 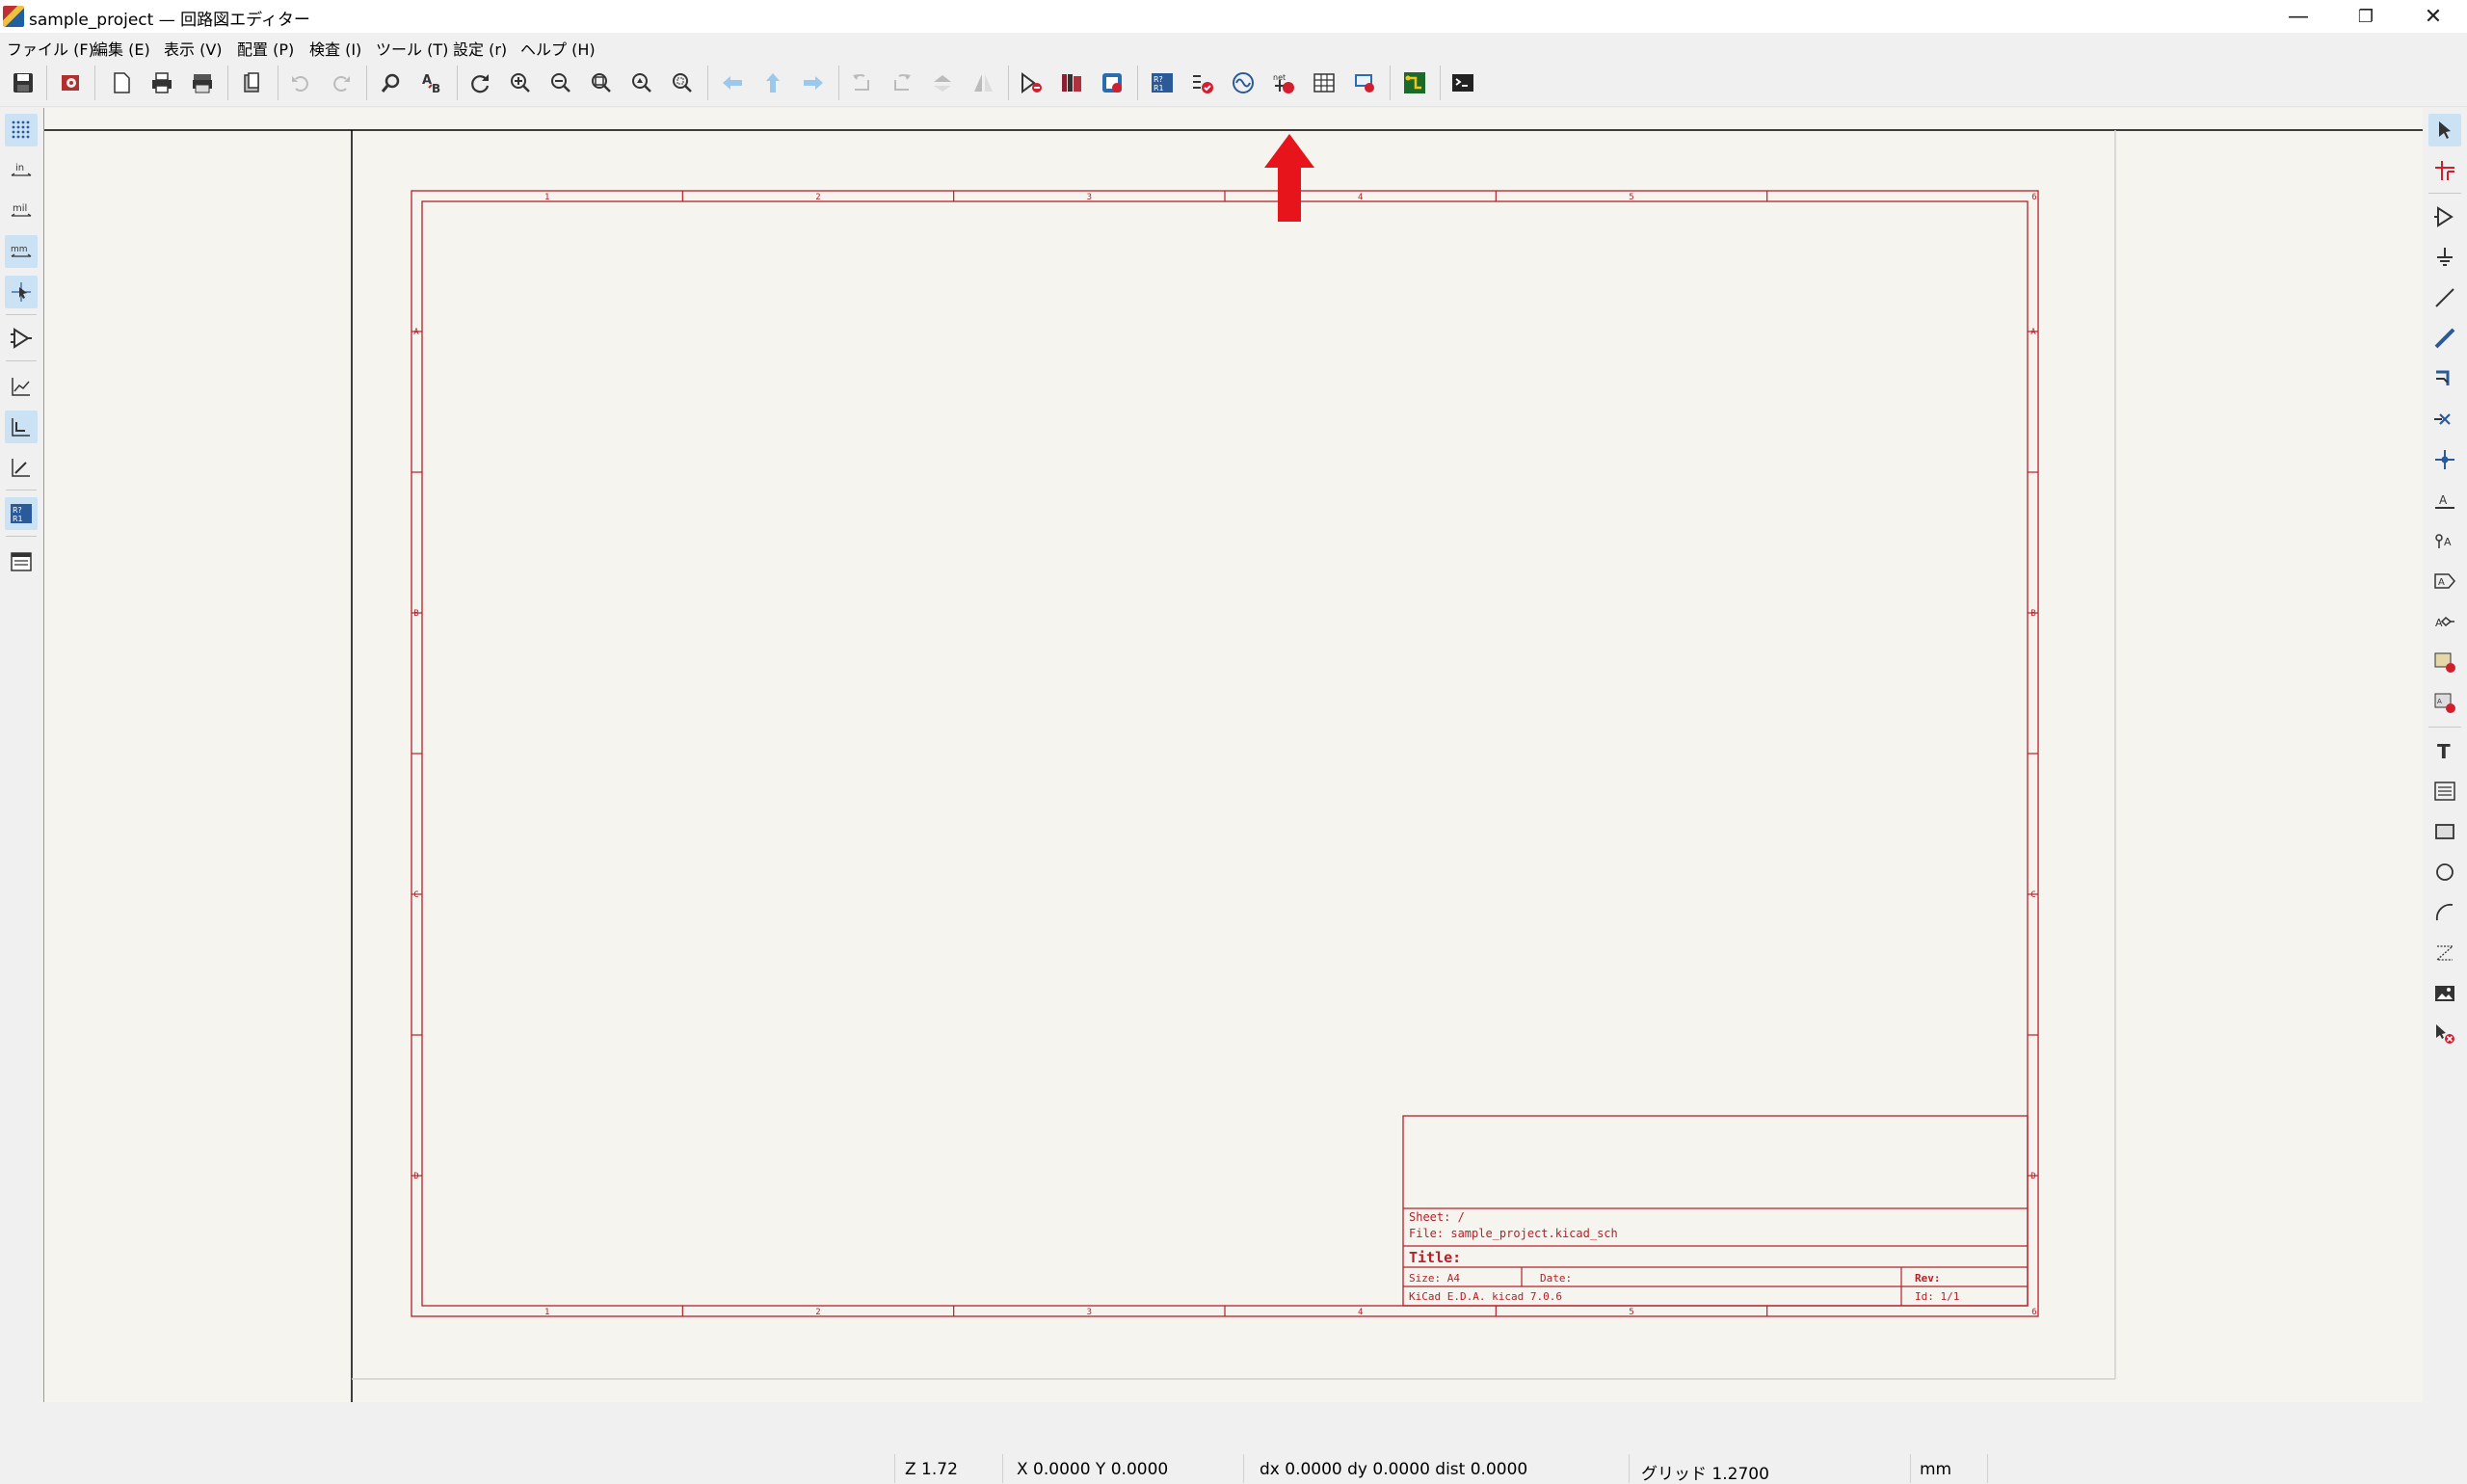 What do you see at coordinates (983, 82) in the screenshot?
I see `mirror-horizontal-icon` at bounding box center [983, 82].